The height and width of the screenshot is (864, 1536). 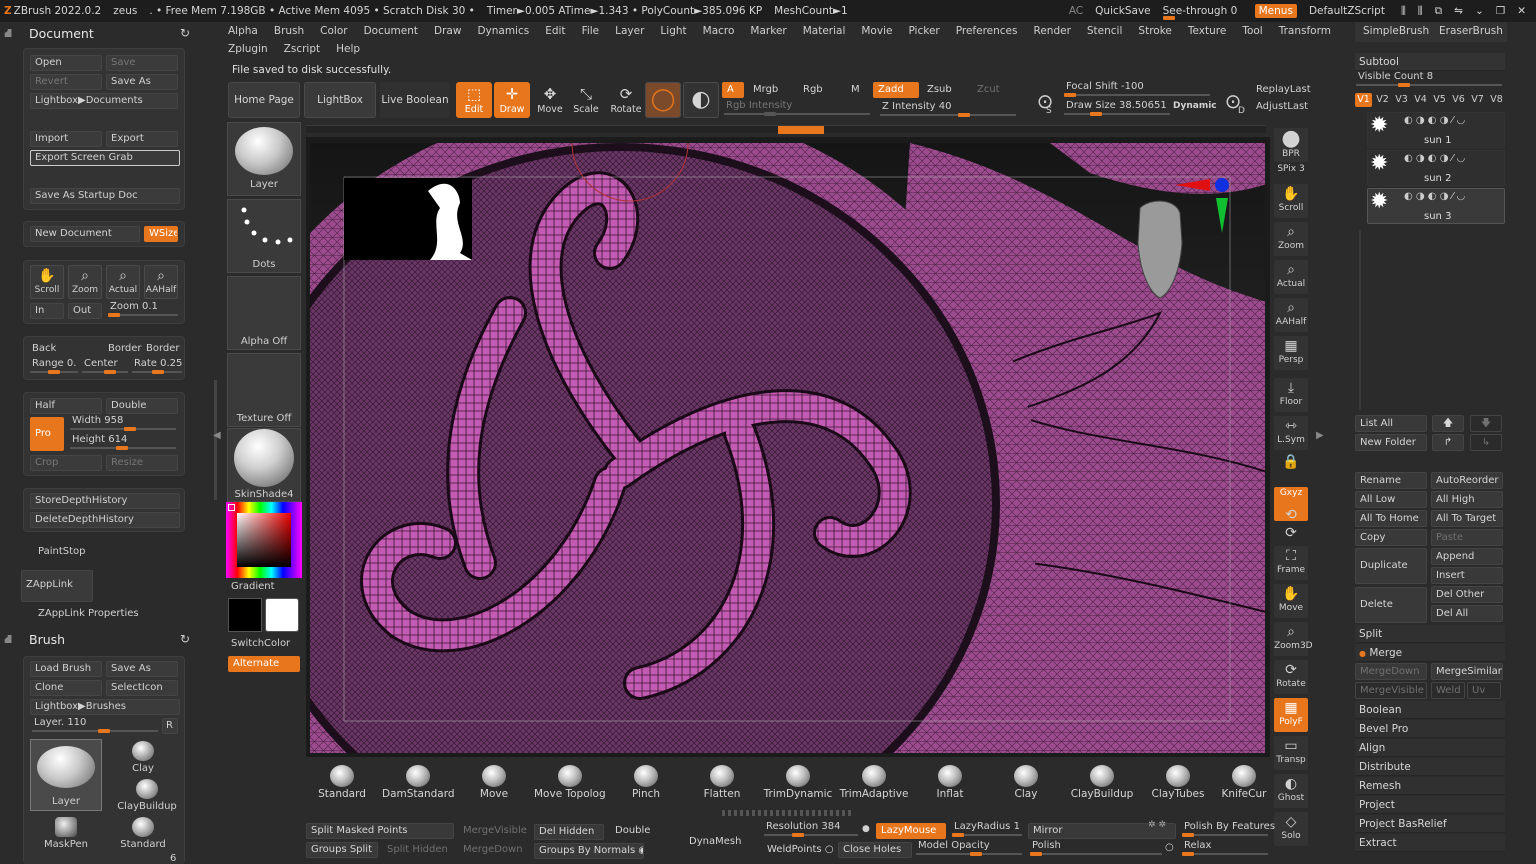 What do you see at coordinates (142, 63) in the screenshot?
I see `save-button: Save` at bounding box center [142, 63].